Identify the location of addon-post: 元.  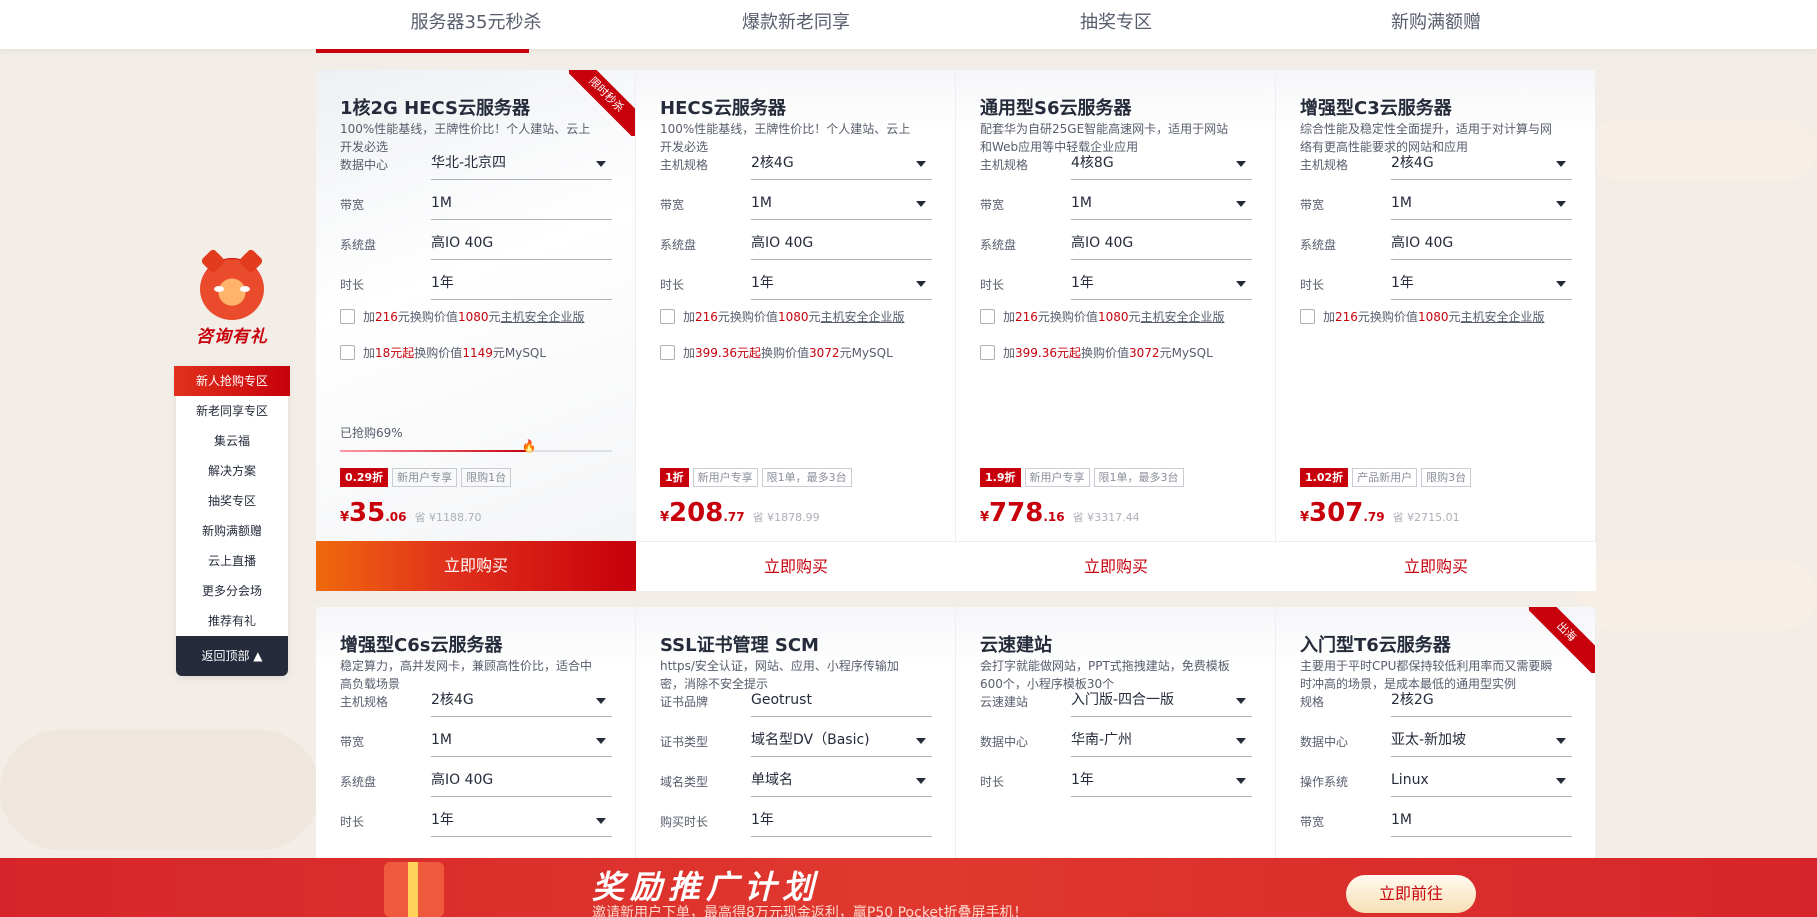
(1454, 317).